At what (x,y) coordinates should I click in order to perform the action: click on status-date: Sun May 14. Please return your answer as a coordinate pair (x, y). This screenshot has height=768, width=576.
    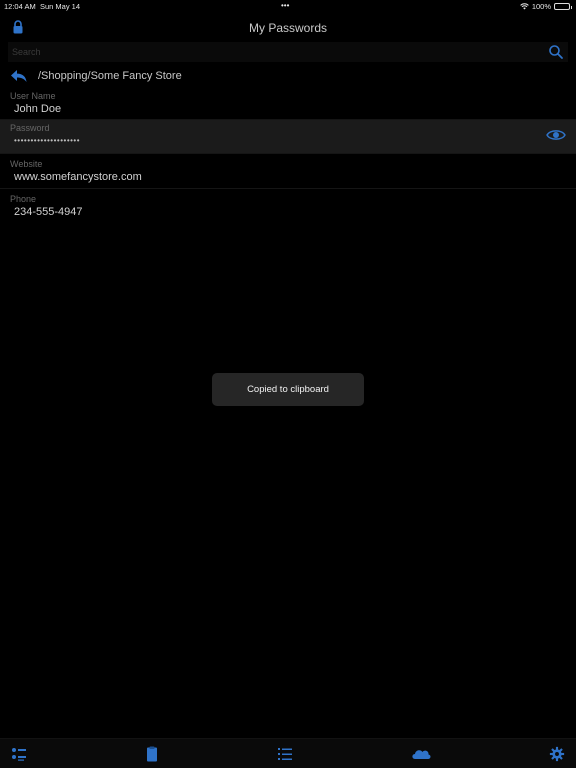
    Looking at the image, I should click on (60, 6).